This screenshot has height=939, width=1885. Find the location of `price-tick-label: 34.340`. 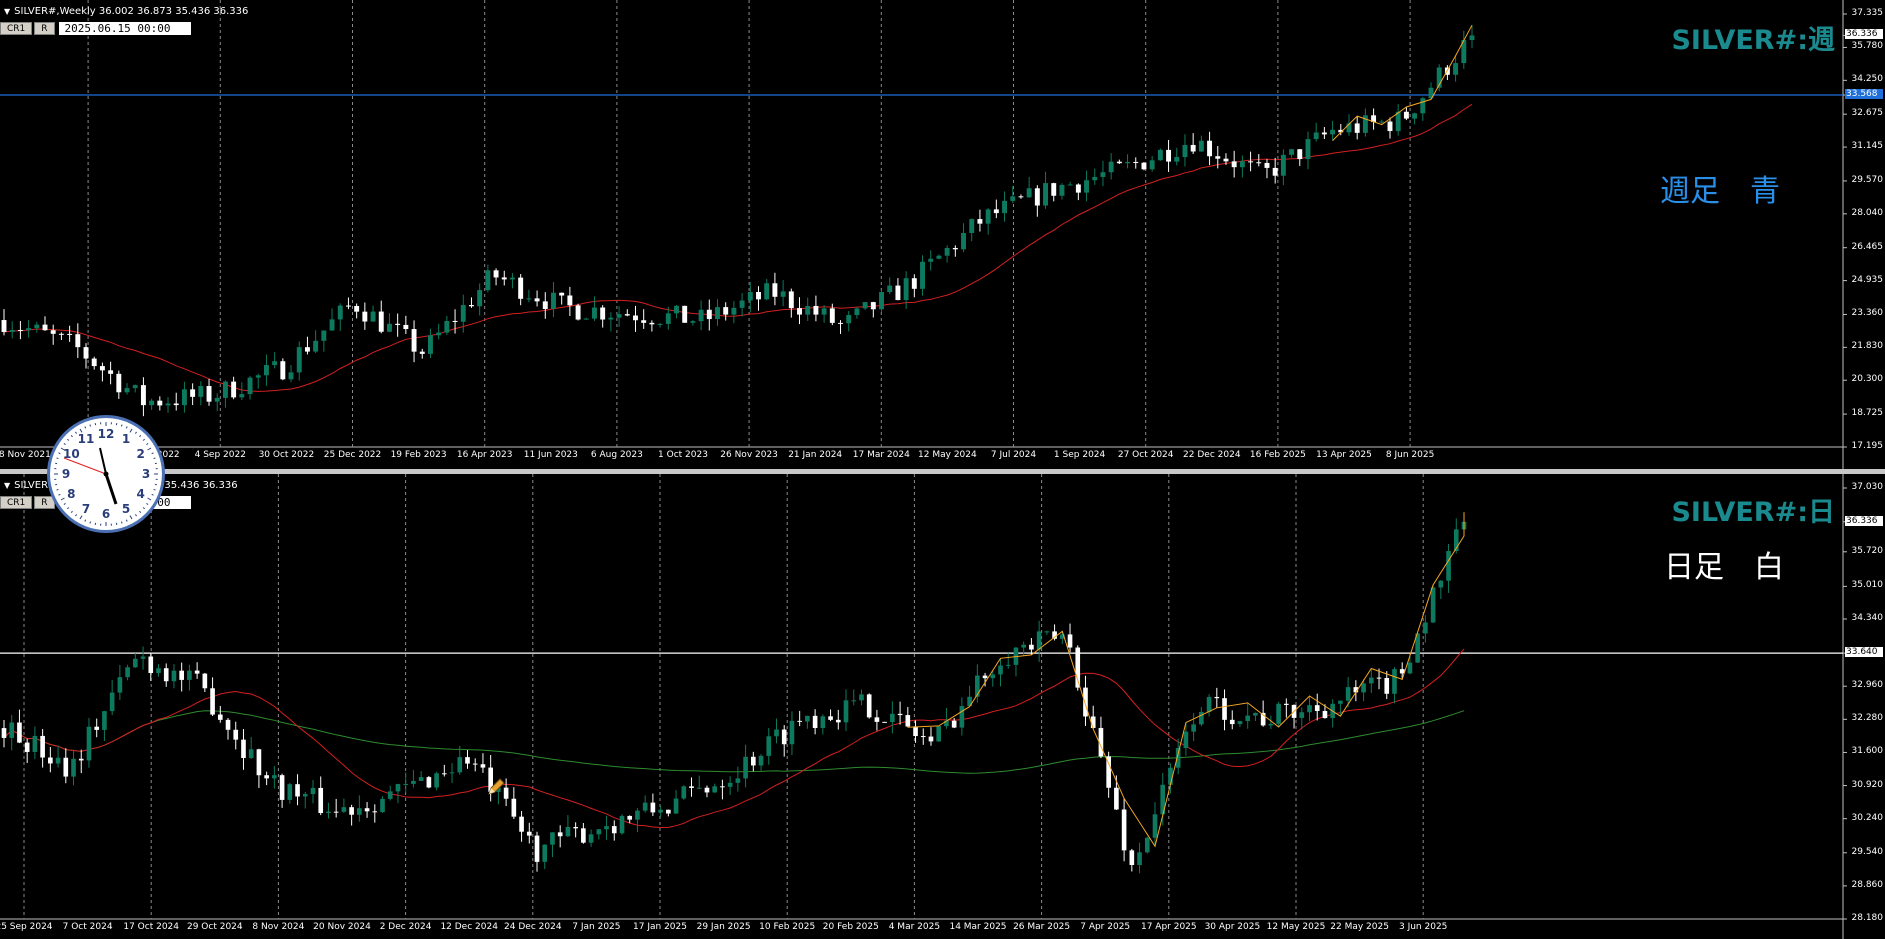

price-tick-label: 34.340 is located at coordinates (1867, 618).